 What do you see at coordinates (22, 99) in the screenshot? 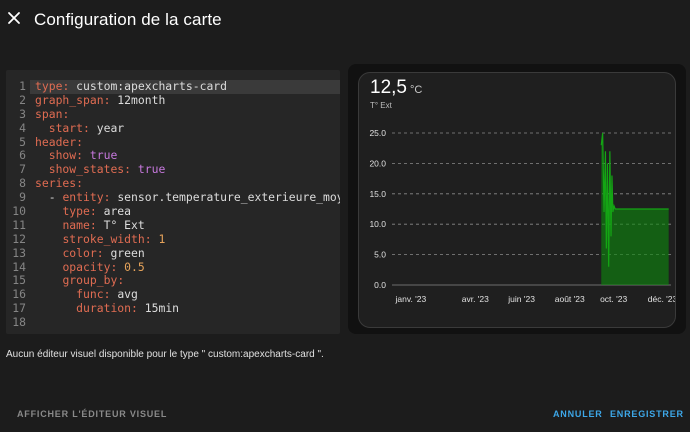
I see `line-number: 2` at bounding box center [22, 99].